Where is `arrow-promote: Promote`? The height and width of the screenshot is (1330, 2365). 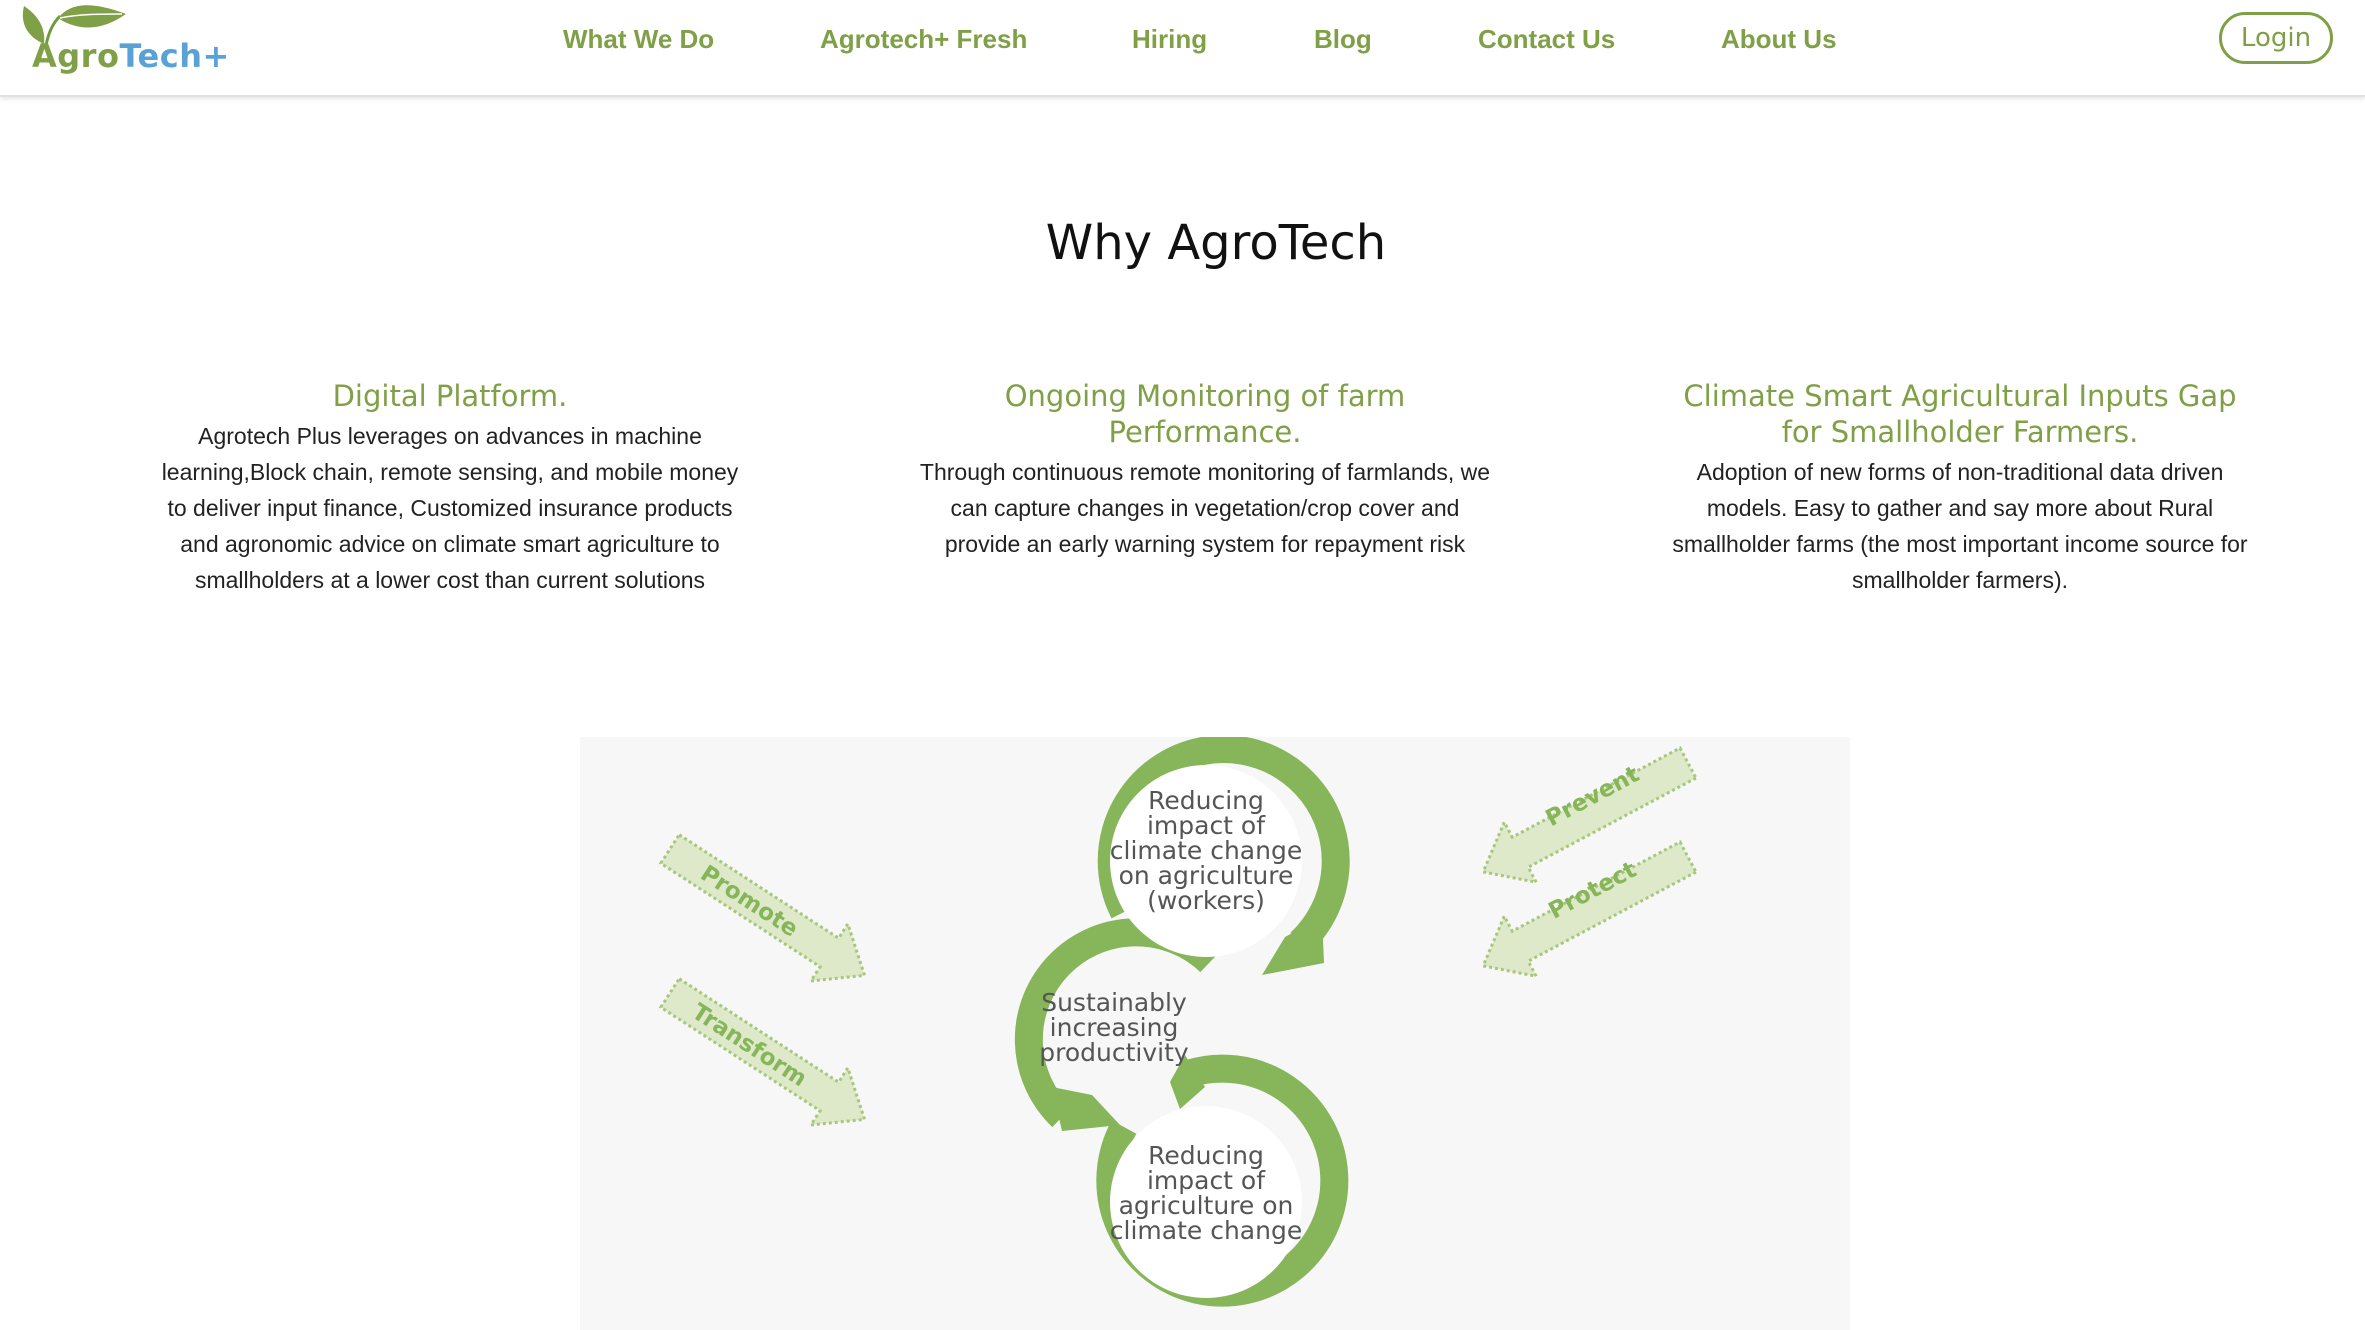
arrow-promote: Promote is located at coordinates (762, 907).